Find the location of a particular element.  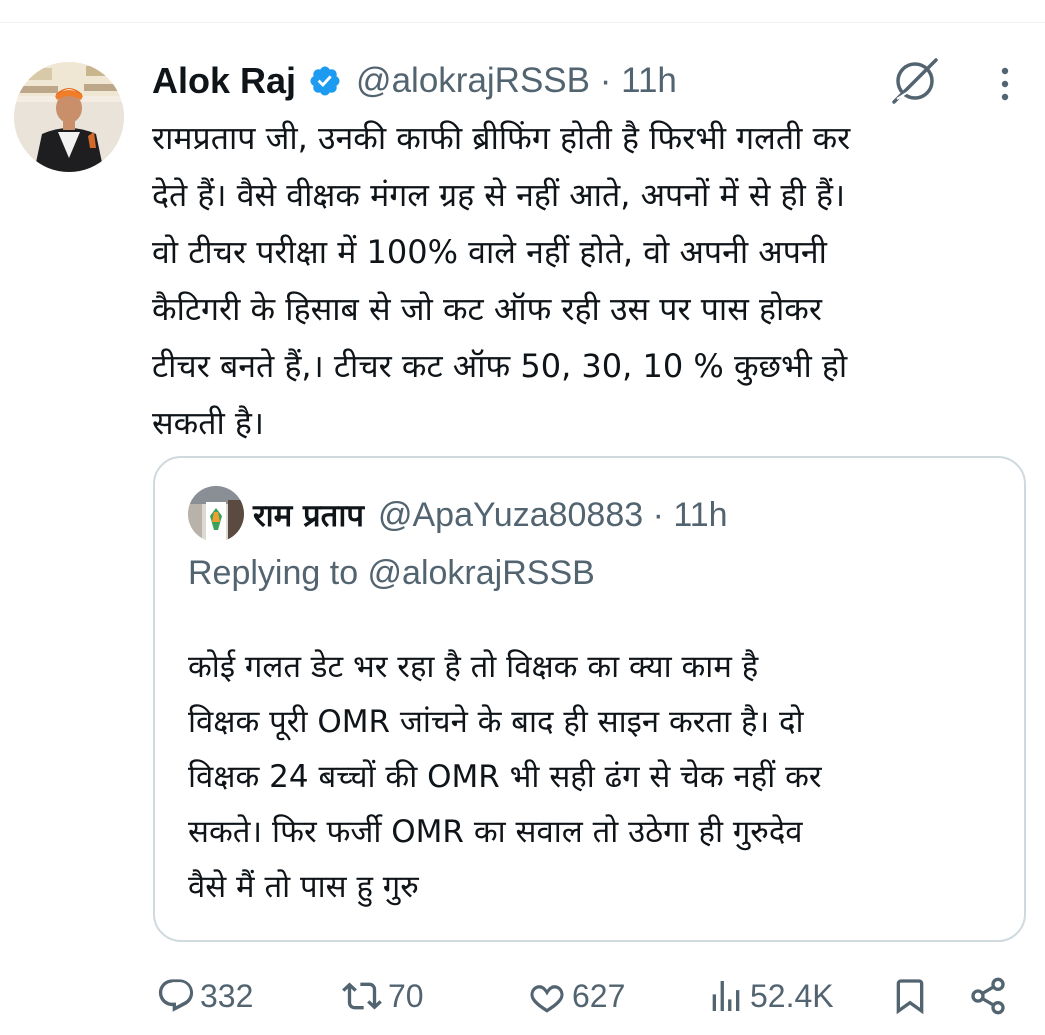

repost-icon is located at coordinates (362, 996).